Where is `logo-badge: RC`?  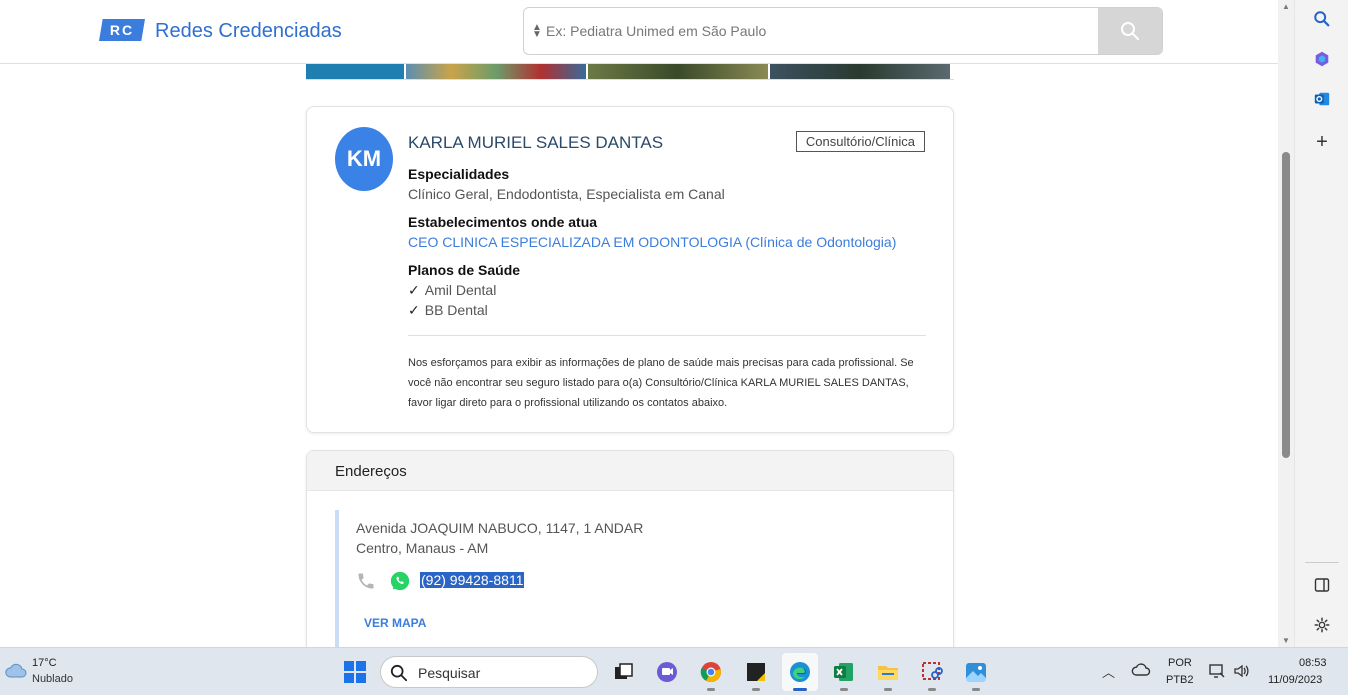
logo-badge: RC is located at coordinates (122, 30).